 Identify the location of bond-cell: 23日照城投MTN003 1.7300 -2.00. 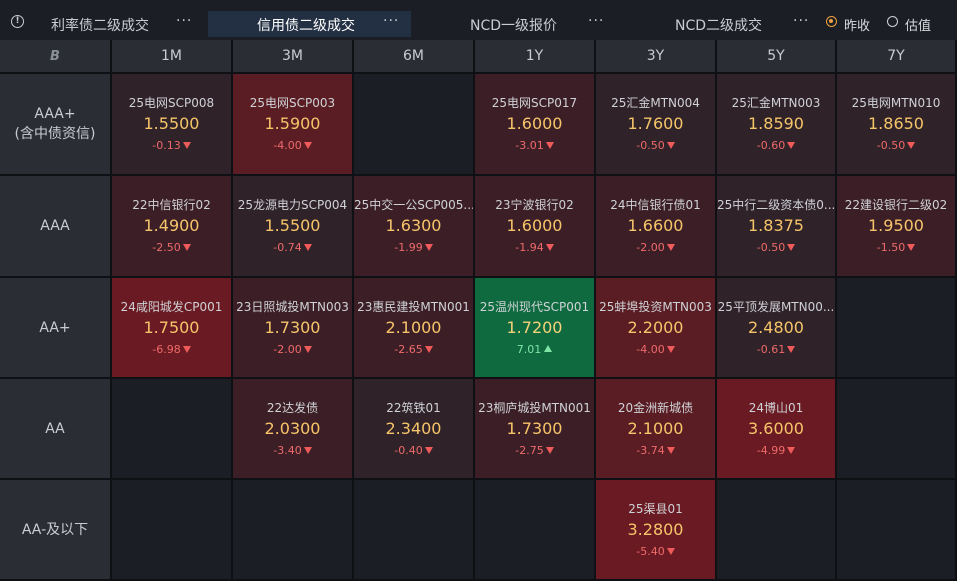
(292, 327).